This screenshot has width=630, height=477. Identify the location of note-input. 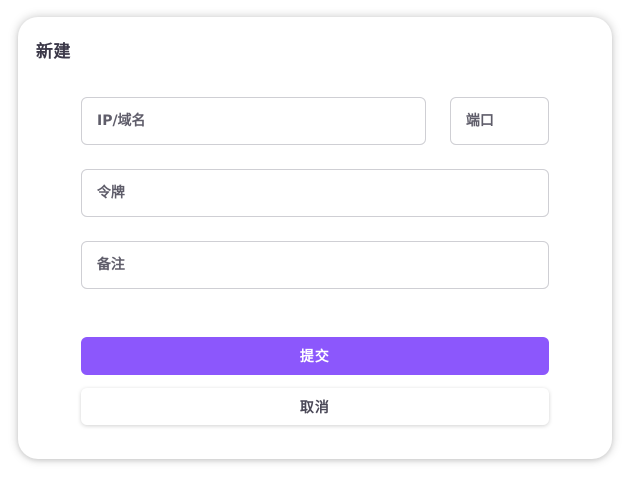
(315, 265).